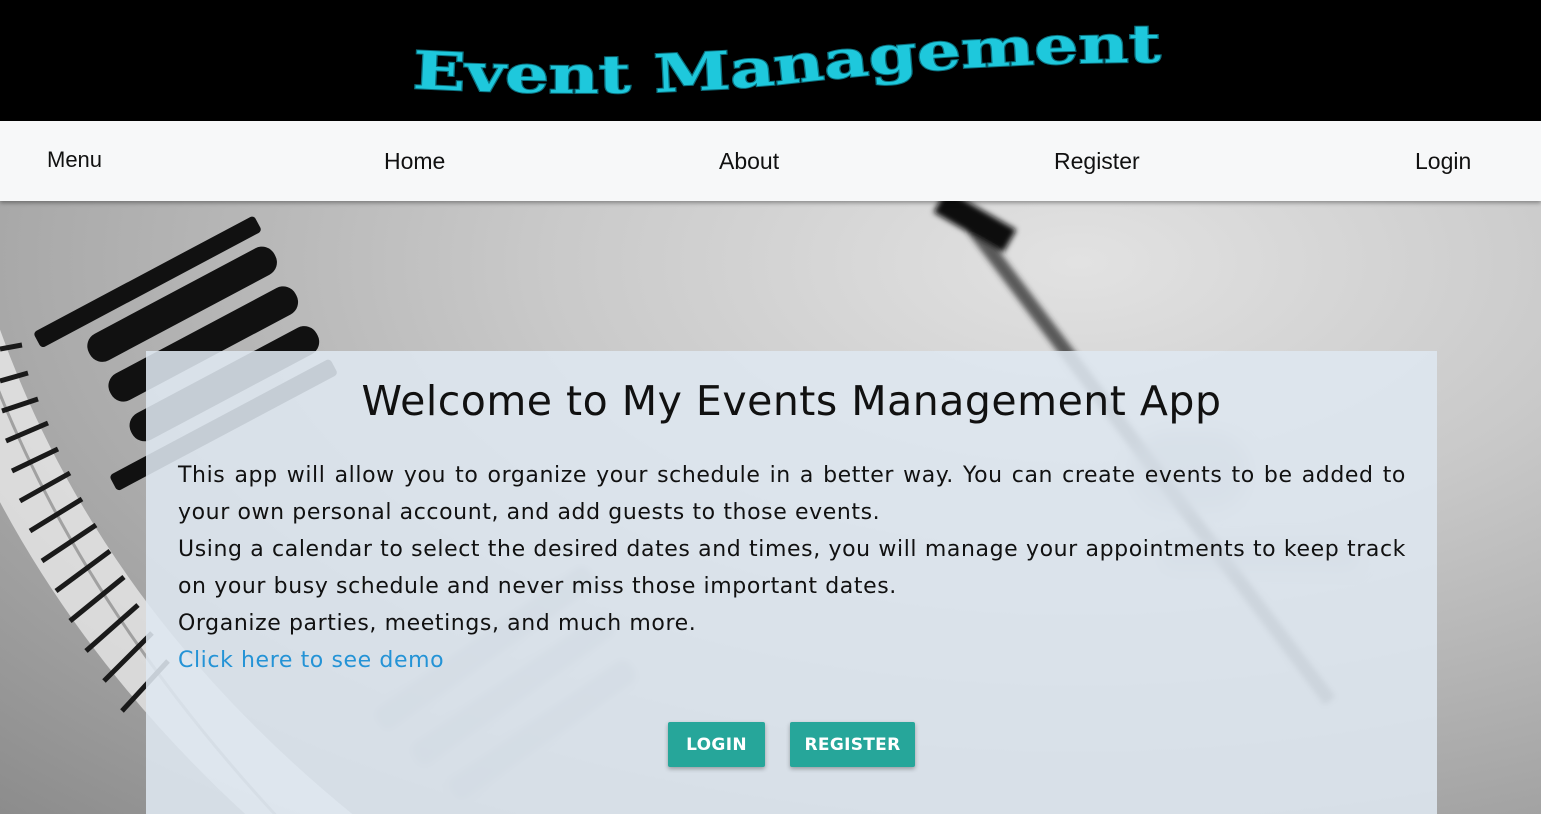 This screenshot has width=1541, height=814. What do you see at coordinates (716, 744) in the screenshot?
I see `login-button: LOGIN` at bounding box center [716, 744].